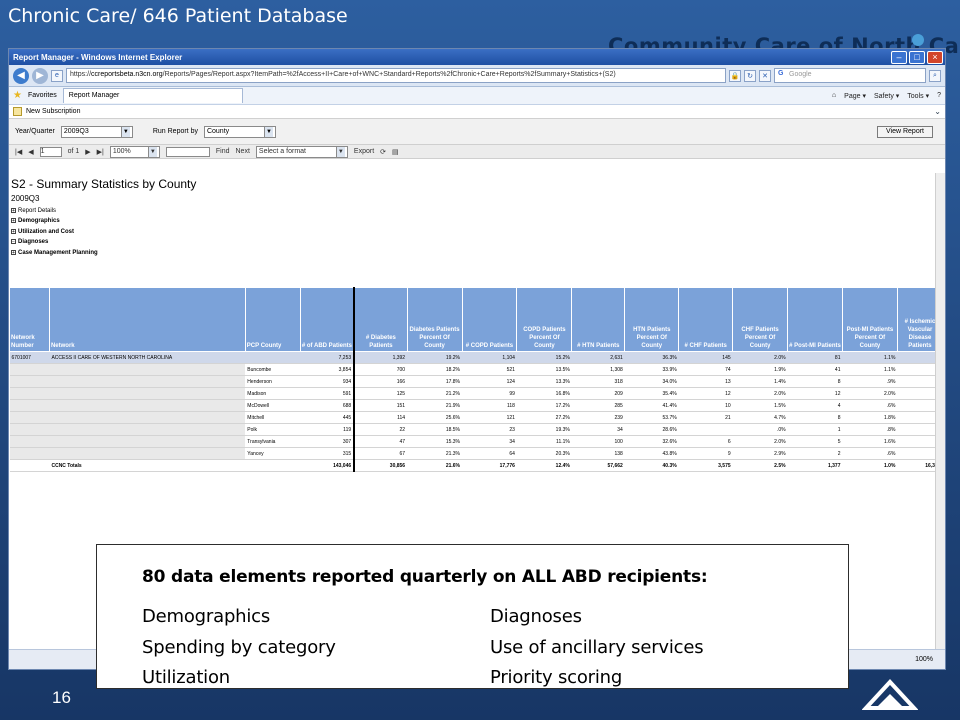 The width and height of the screenshot is (960, 720). Describe the element at coordinates (489, 393) in the screenshot. I see `table-cell: 99` at that location.